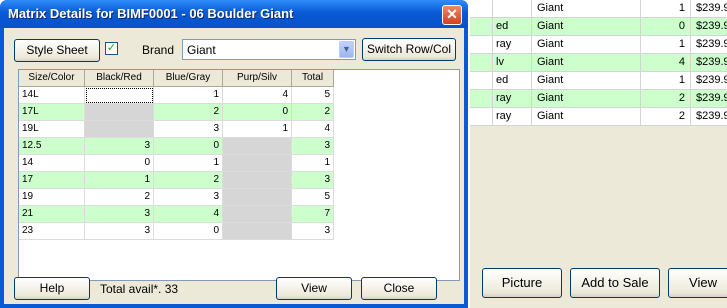 The image size is (727, 308). I want to click on style-sheet-button: Style Sheet, so click(57, 50).